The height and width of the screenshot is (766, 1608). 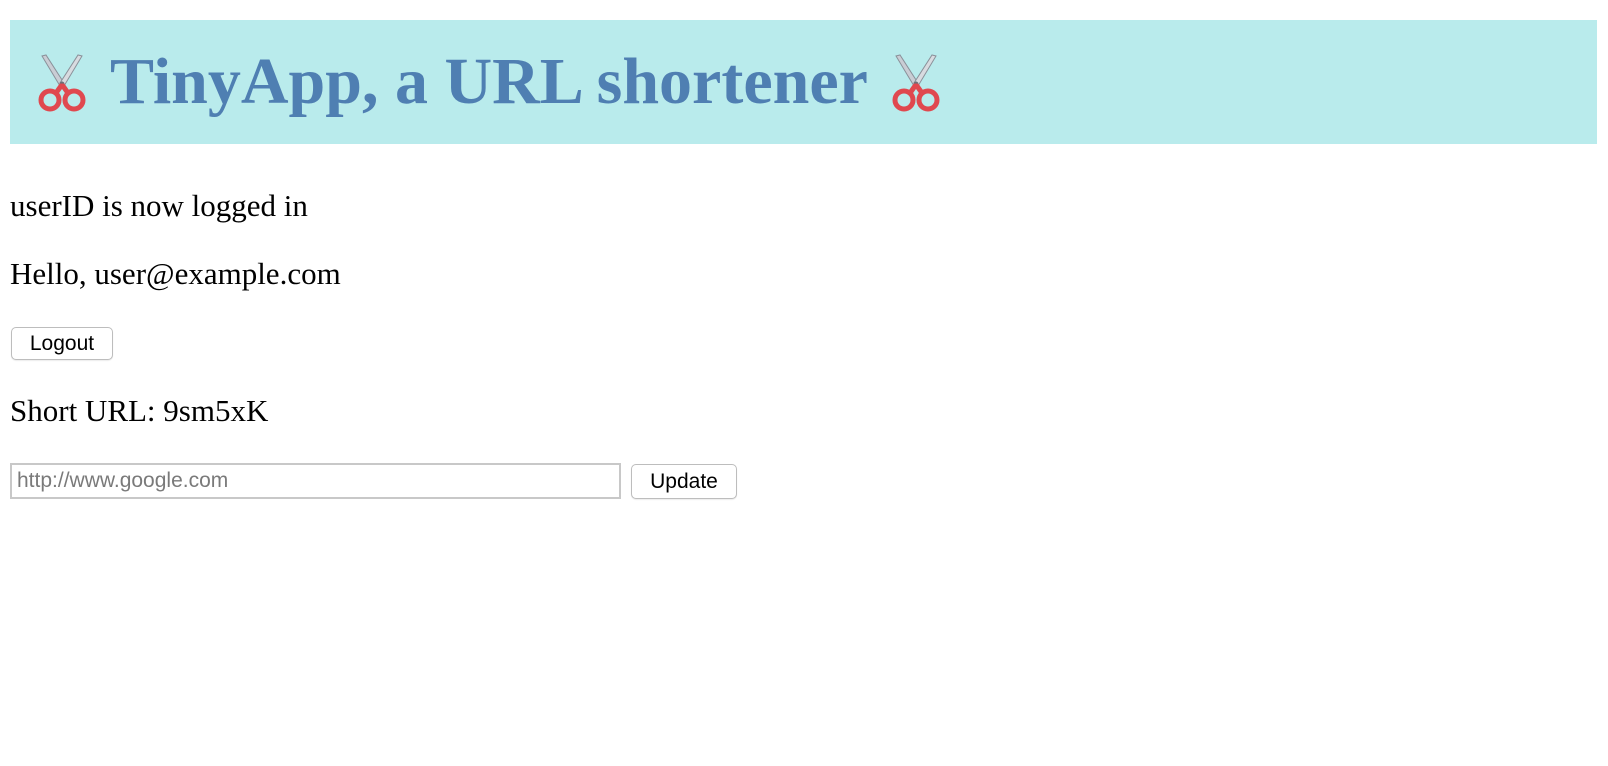 I want to click on login-status-text: userID is now logged in, so click(x=159, y=205).